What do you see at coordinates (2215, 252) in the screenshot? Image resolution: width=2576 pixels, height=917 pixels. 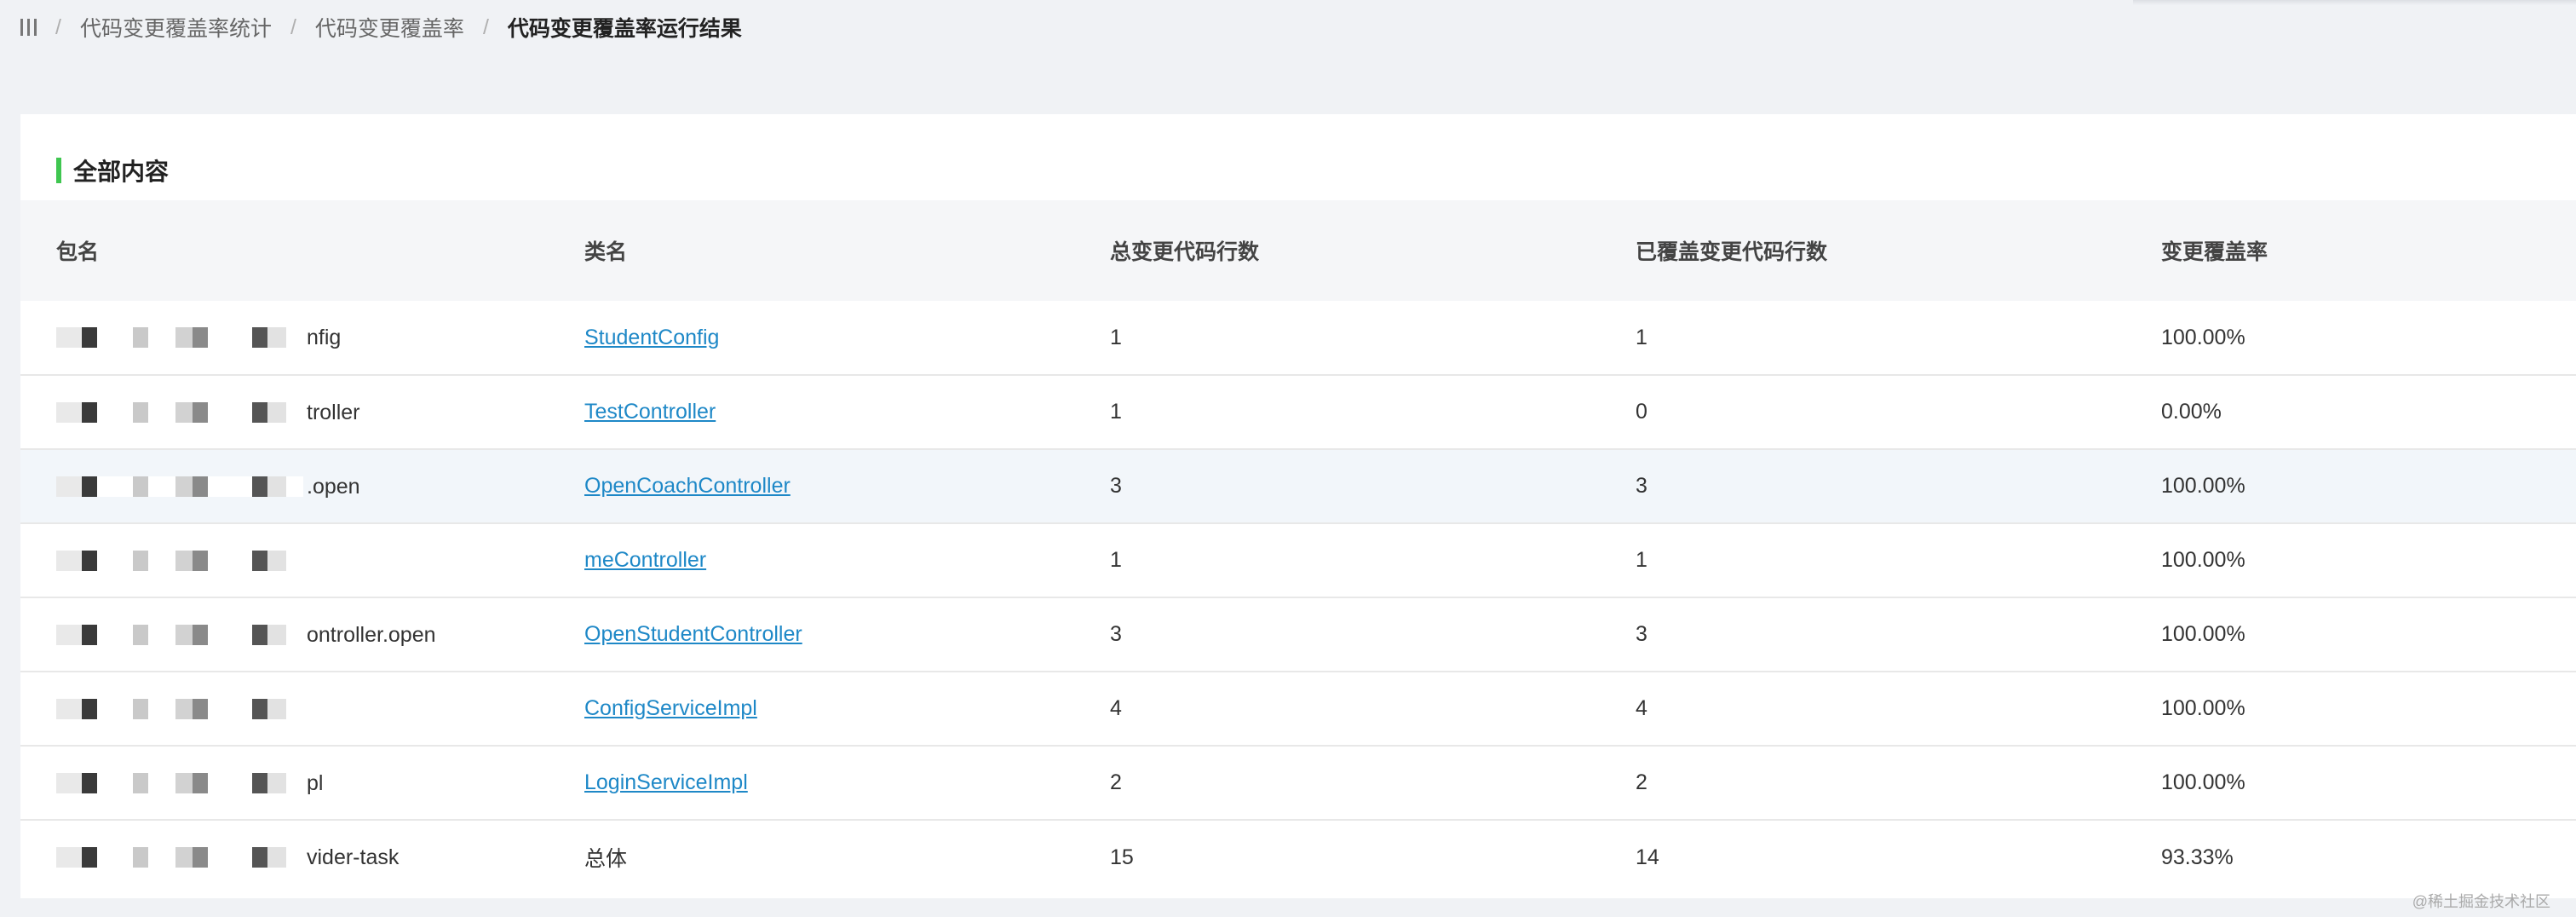 I see `column-header-coverage-rate: 变更覆盖率` at bounding box center [2215, 252].